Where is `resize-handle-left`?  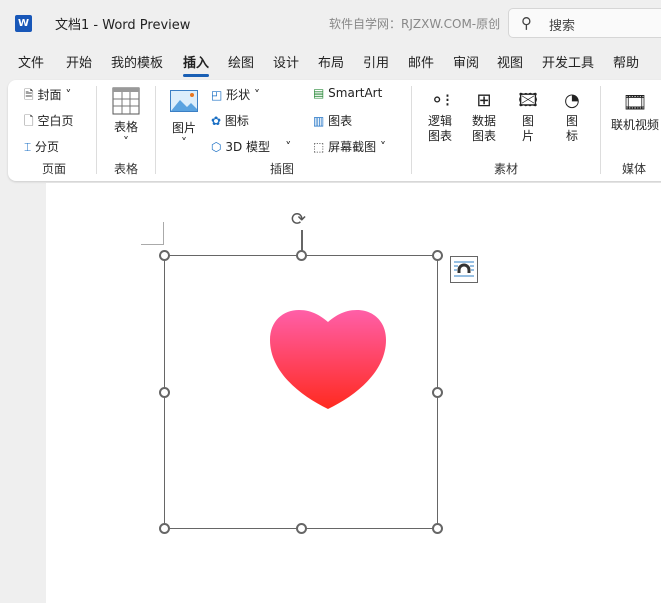
resize-handle-left is located at coordinates (164, 392).